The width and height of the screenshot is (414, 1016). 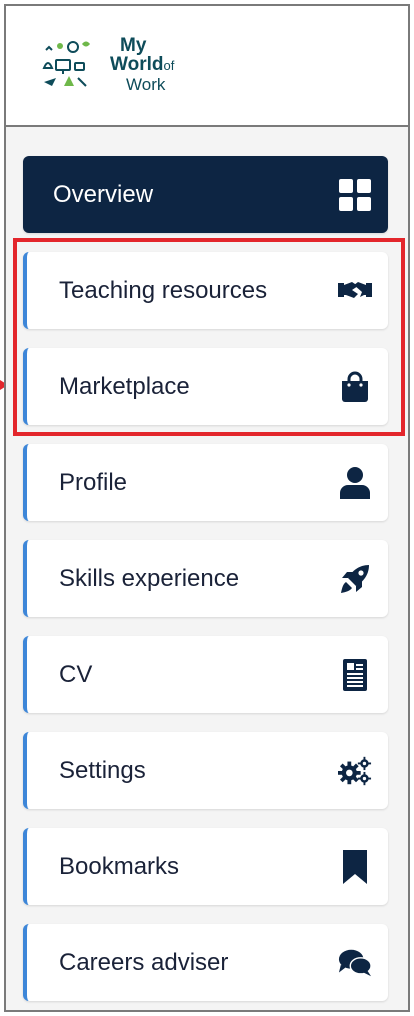 What do you see at coordinates (133, 45) in the screenshot?
I see `logo-line-my: My` at bounding box center [133, 45].